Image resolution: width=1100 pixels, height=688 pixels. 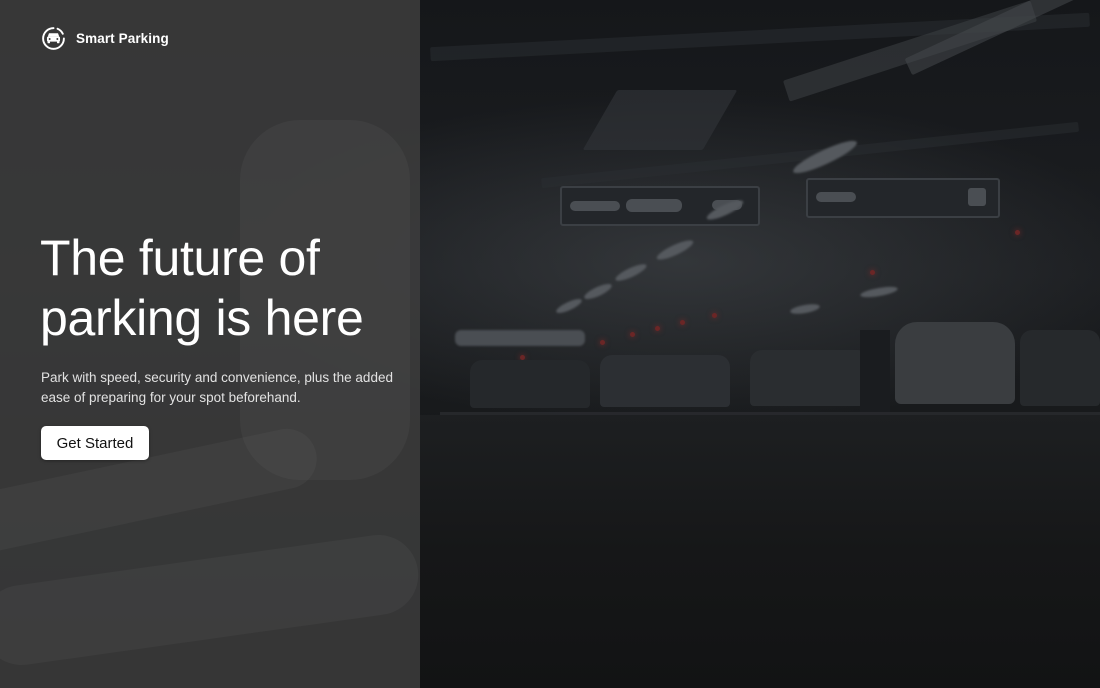 What do you see at coordinates (660, 120) in the screenshot?
I see `ceiling-light-panel` at bounding box center [660, 120].